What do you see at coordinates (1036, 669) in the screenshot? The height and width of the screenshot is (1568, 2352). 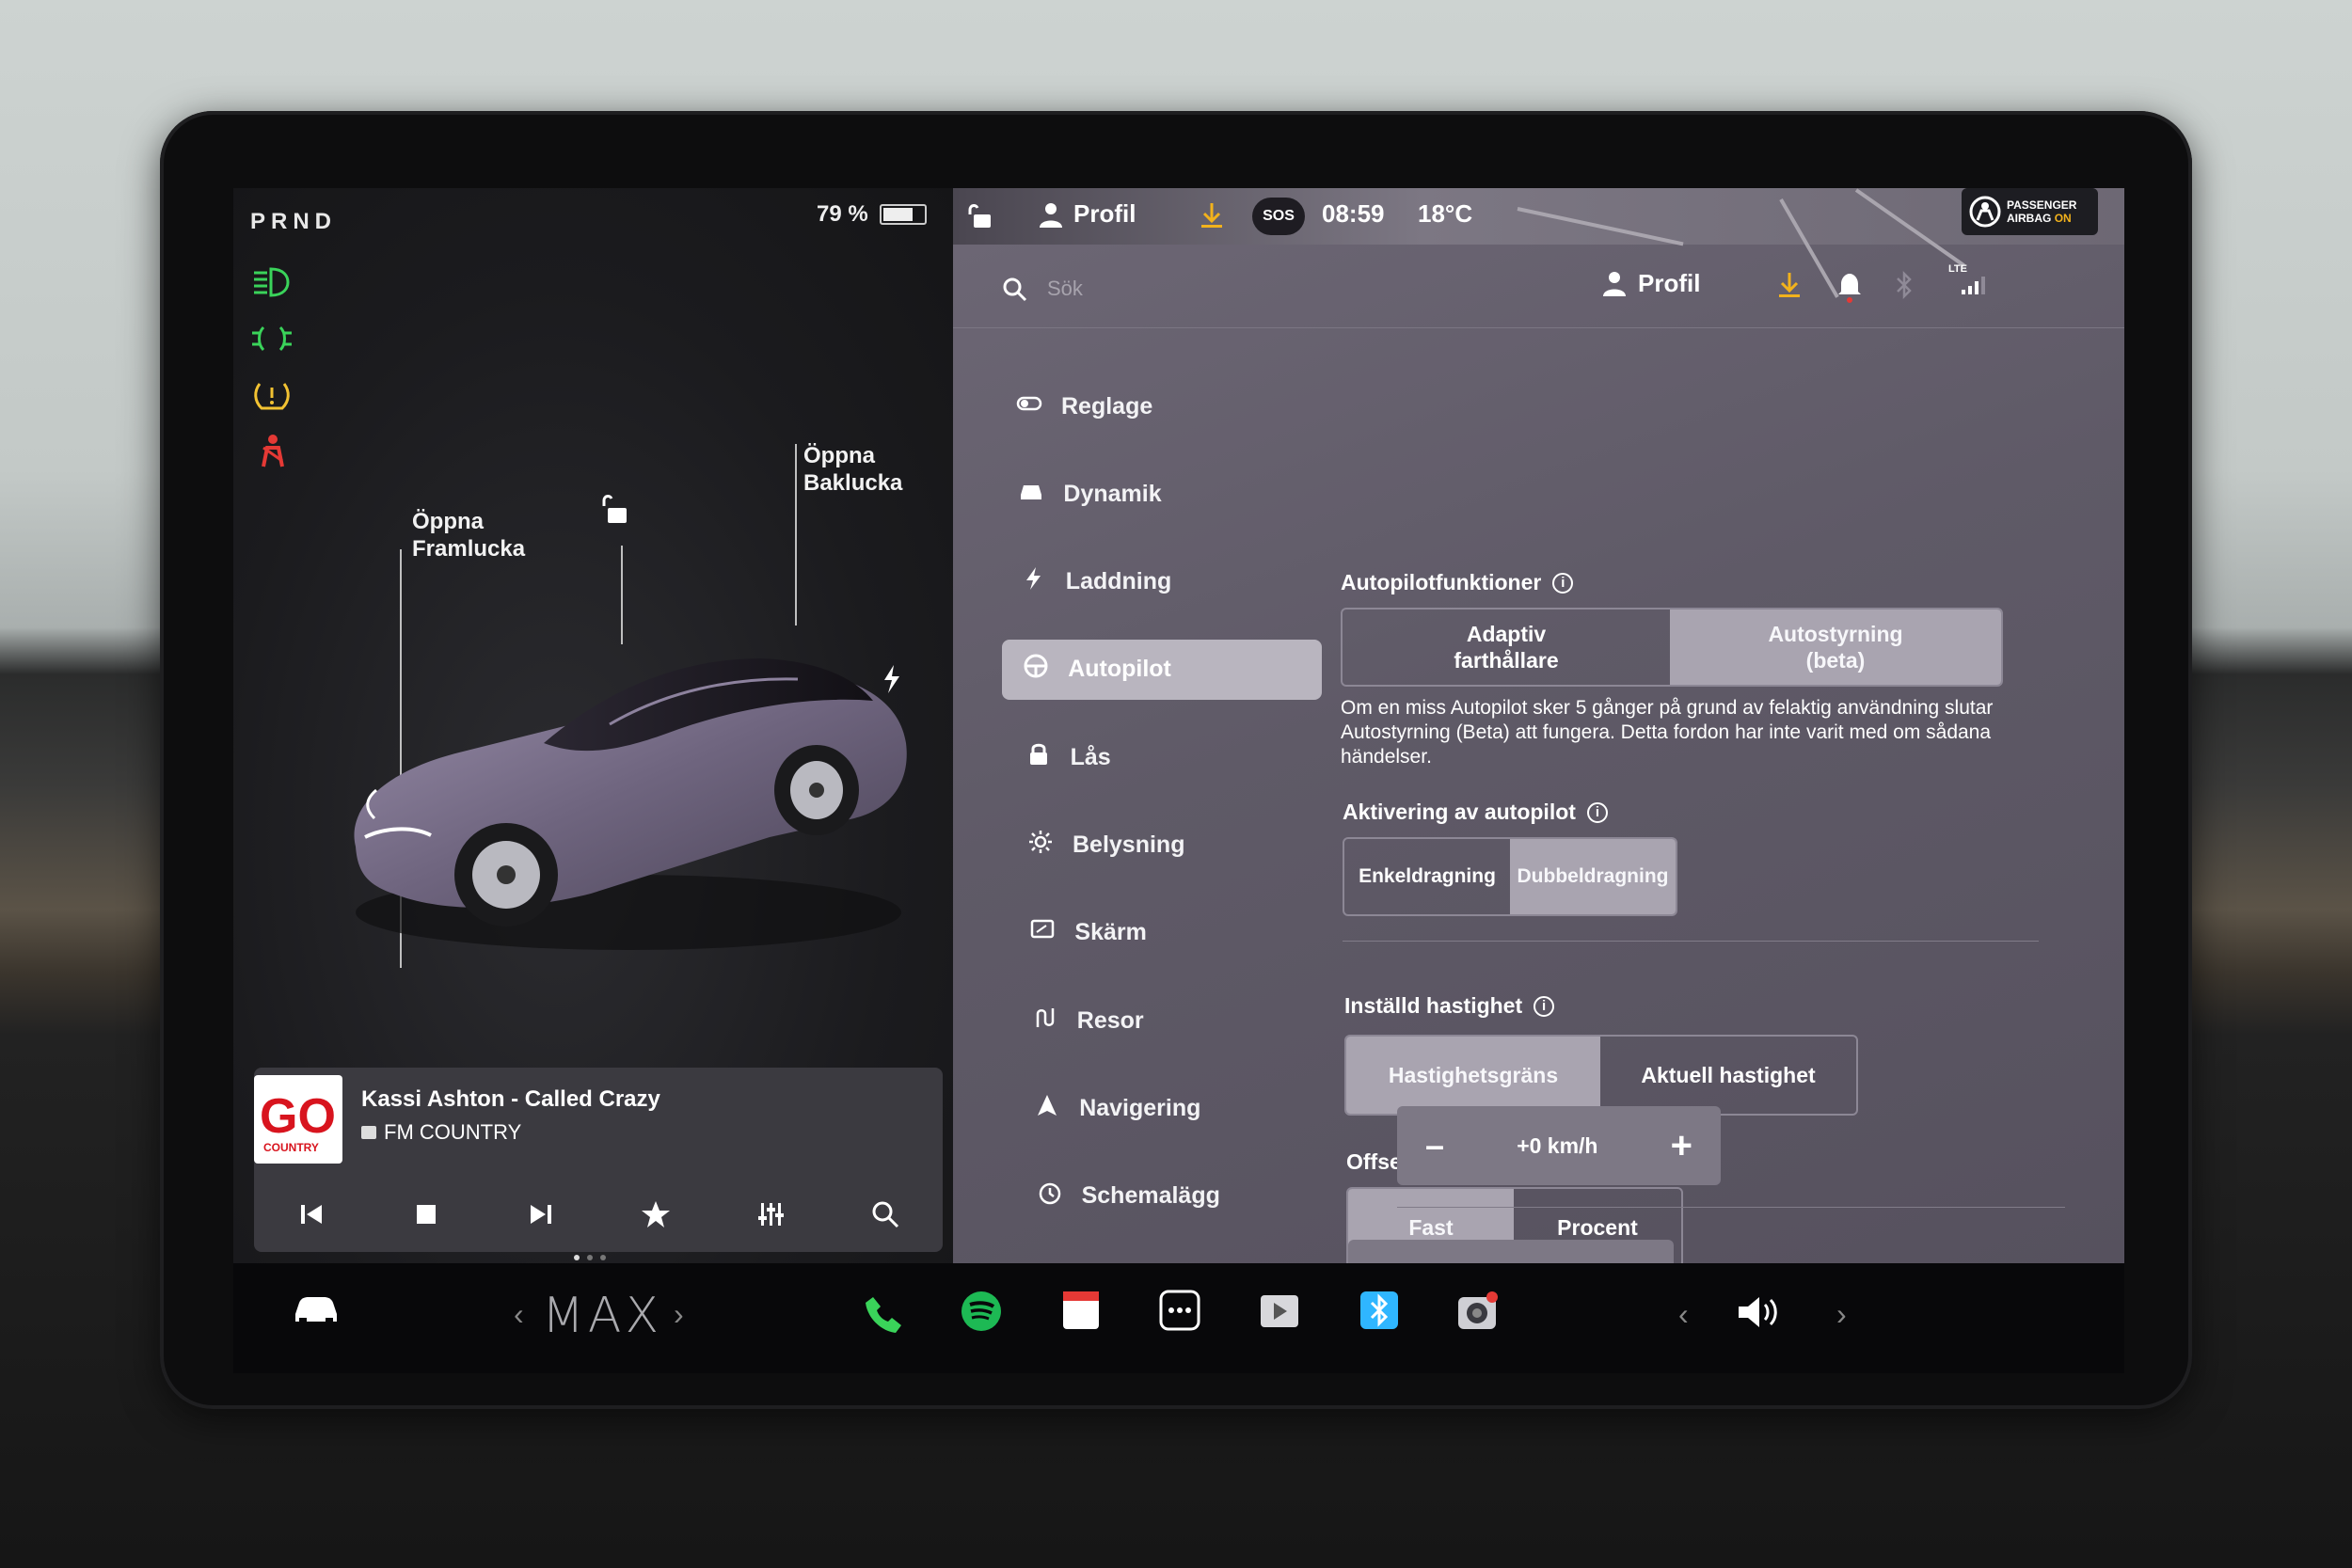 I see `steering-wheel-icon` at bounding box center [1036, 669].